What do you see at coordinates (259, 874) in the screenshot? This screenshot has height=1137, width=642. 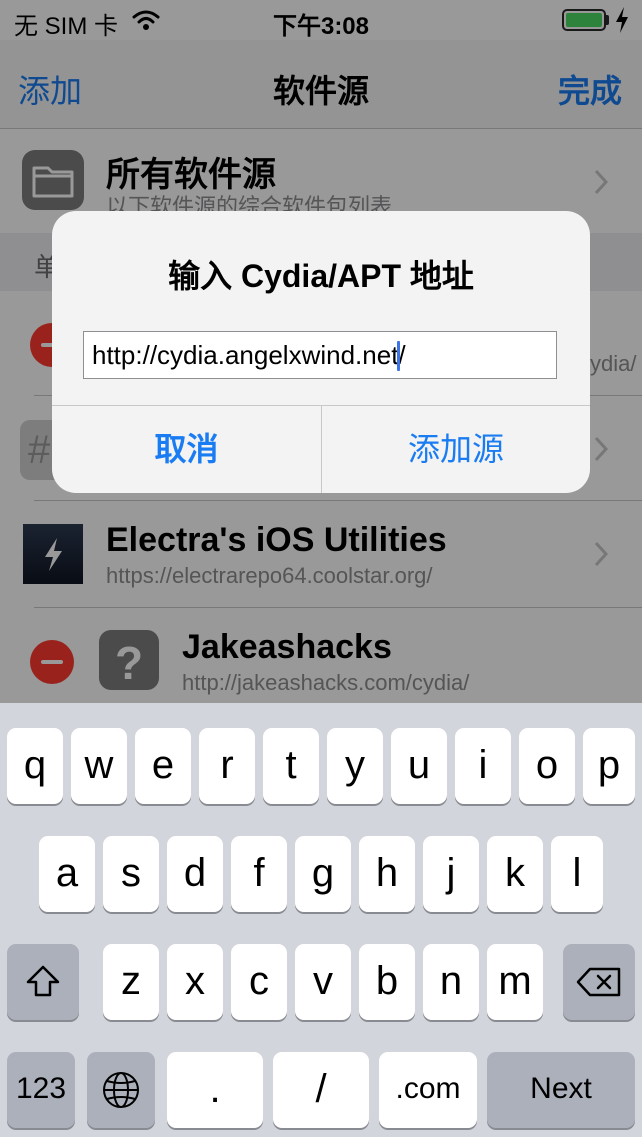 I see `key-f: f` at bounding box center [259, 874].